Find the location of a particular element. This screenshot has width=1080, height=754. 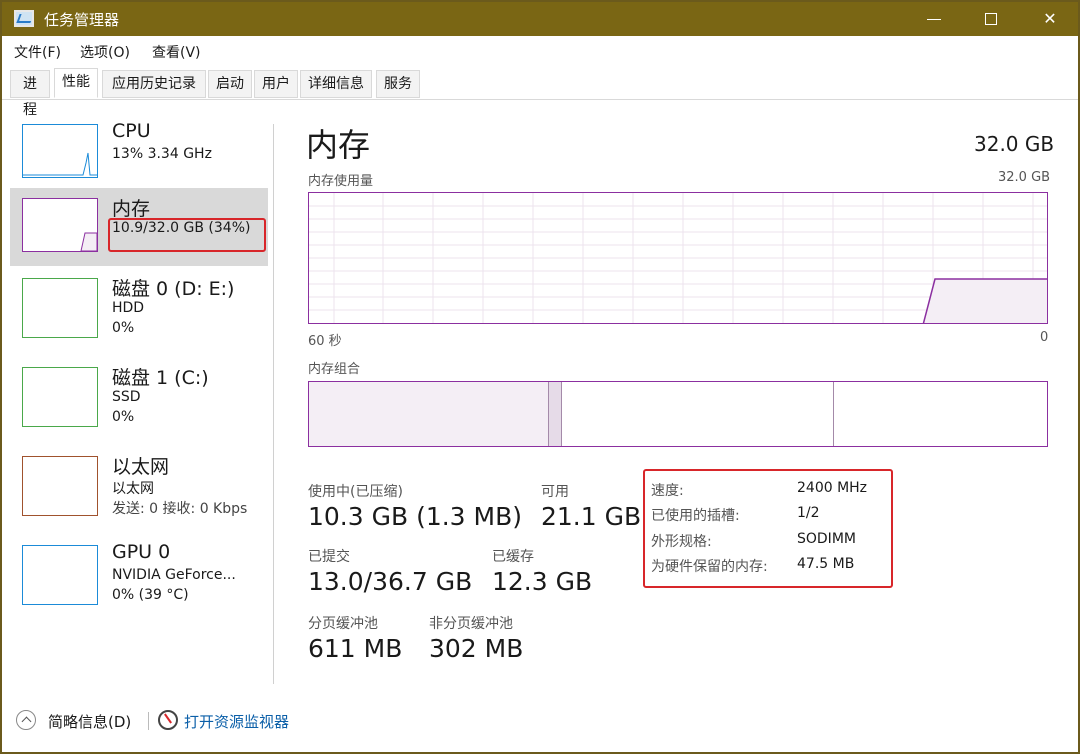

memory-composition-bar is located at coordinates (678, 414).